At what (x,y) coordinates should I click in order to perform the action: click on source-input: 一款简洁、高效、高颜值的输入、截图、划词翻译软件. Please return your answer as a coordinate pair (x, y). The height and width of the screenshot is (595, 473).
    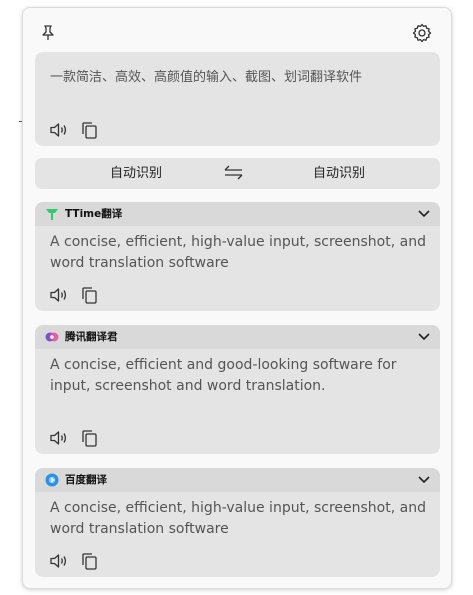
    Looking at the image, I should click on (239, 78).